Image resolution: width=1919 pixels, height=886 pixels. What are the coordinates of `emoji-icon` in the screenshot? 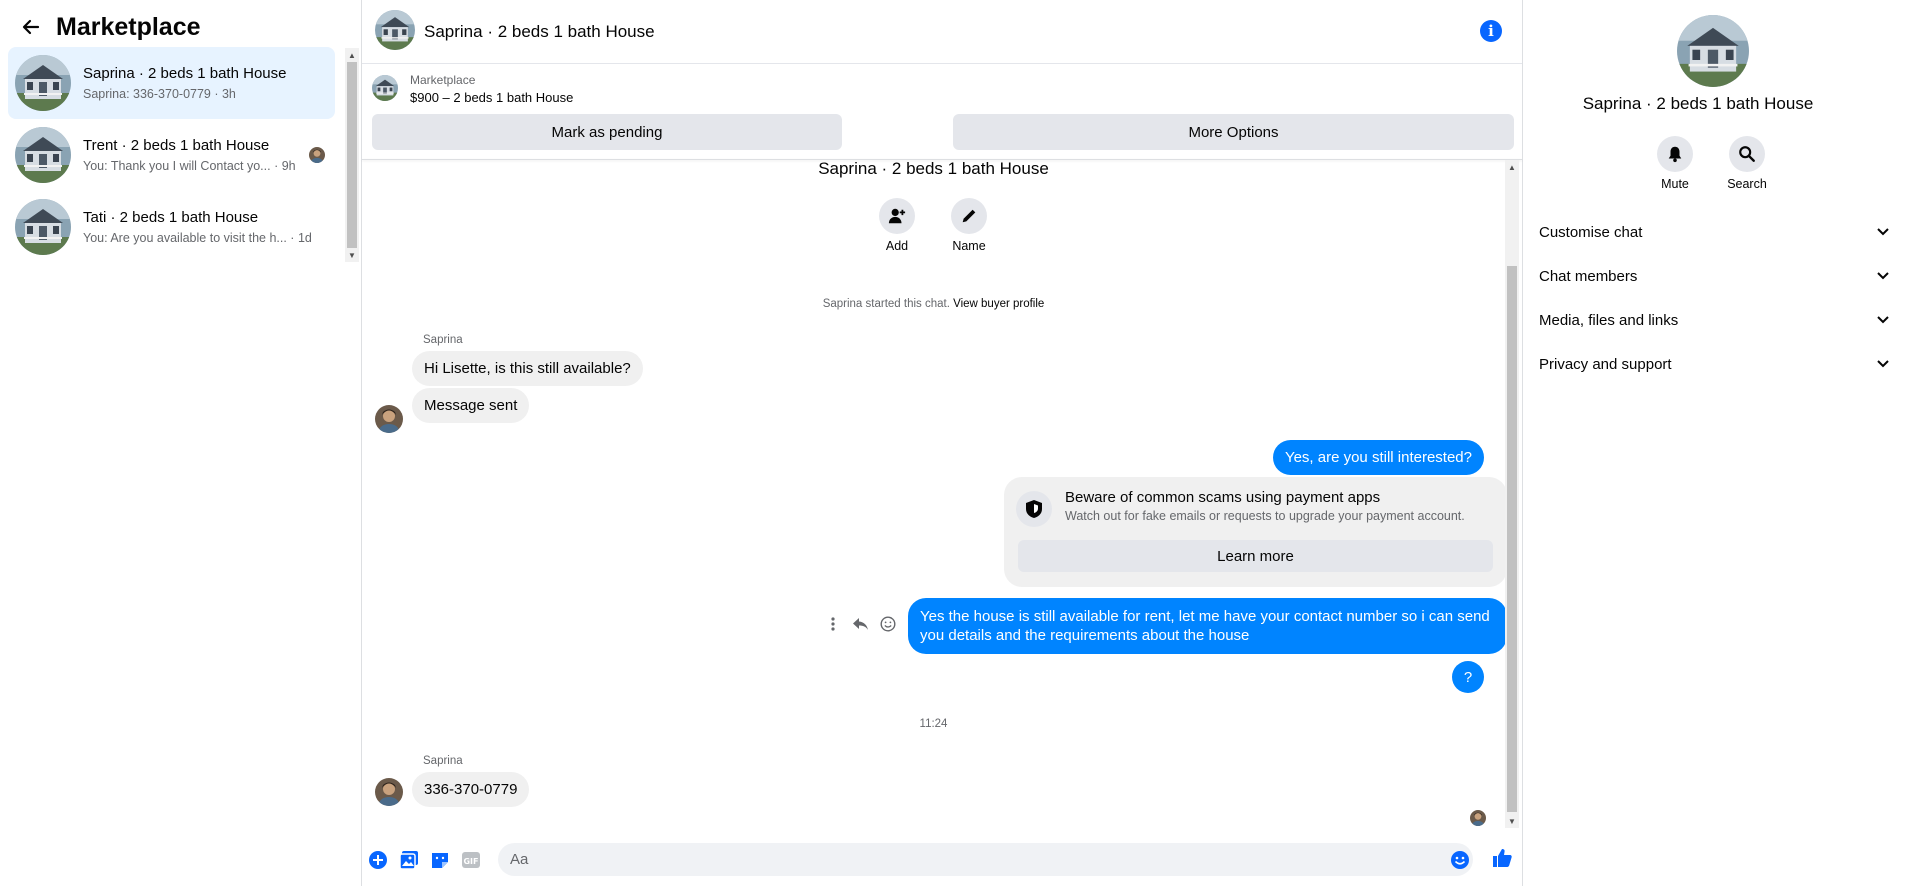 It's located at (1460, 860).